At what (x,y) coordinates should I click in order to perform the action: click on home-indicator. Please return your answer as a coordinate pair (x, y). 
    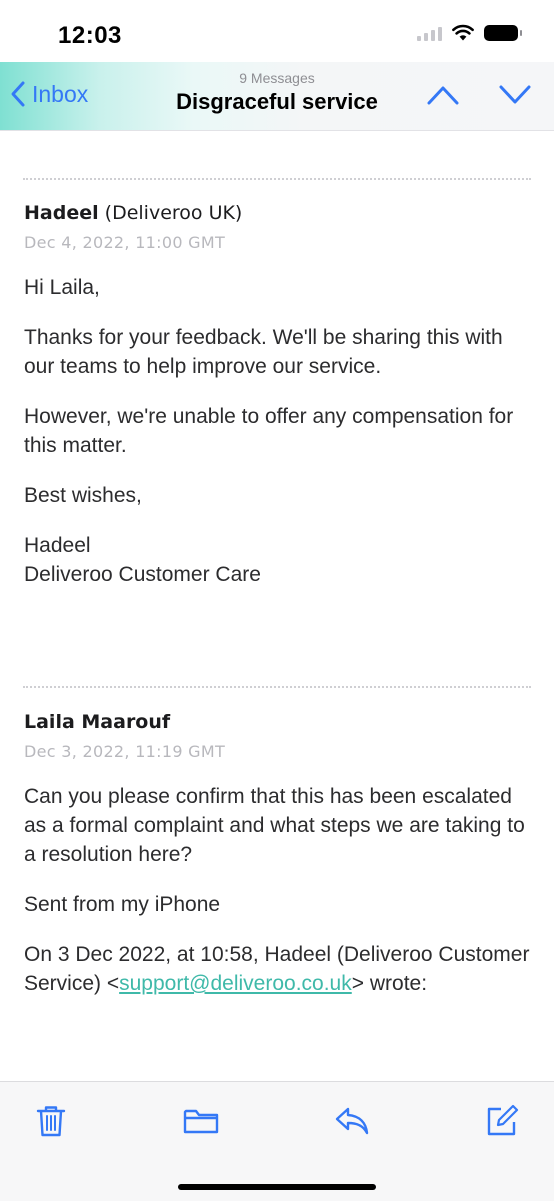
    Looking at the image, I should click on (277, 1187).